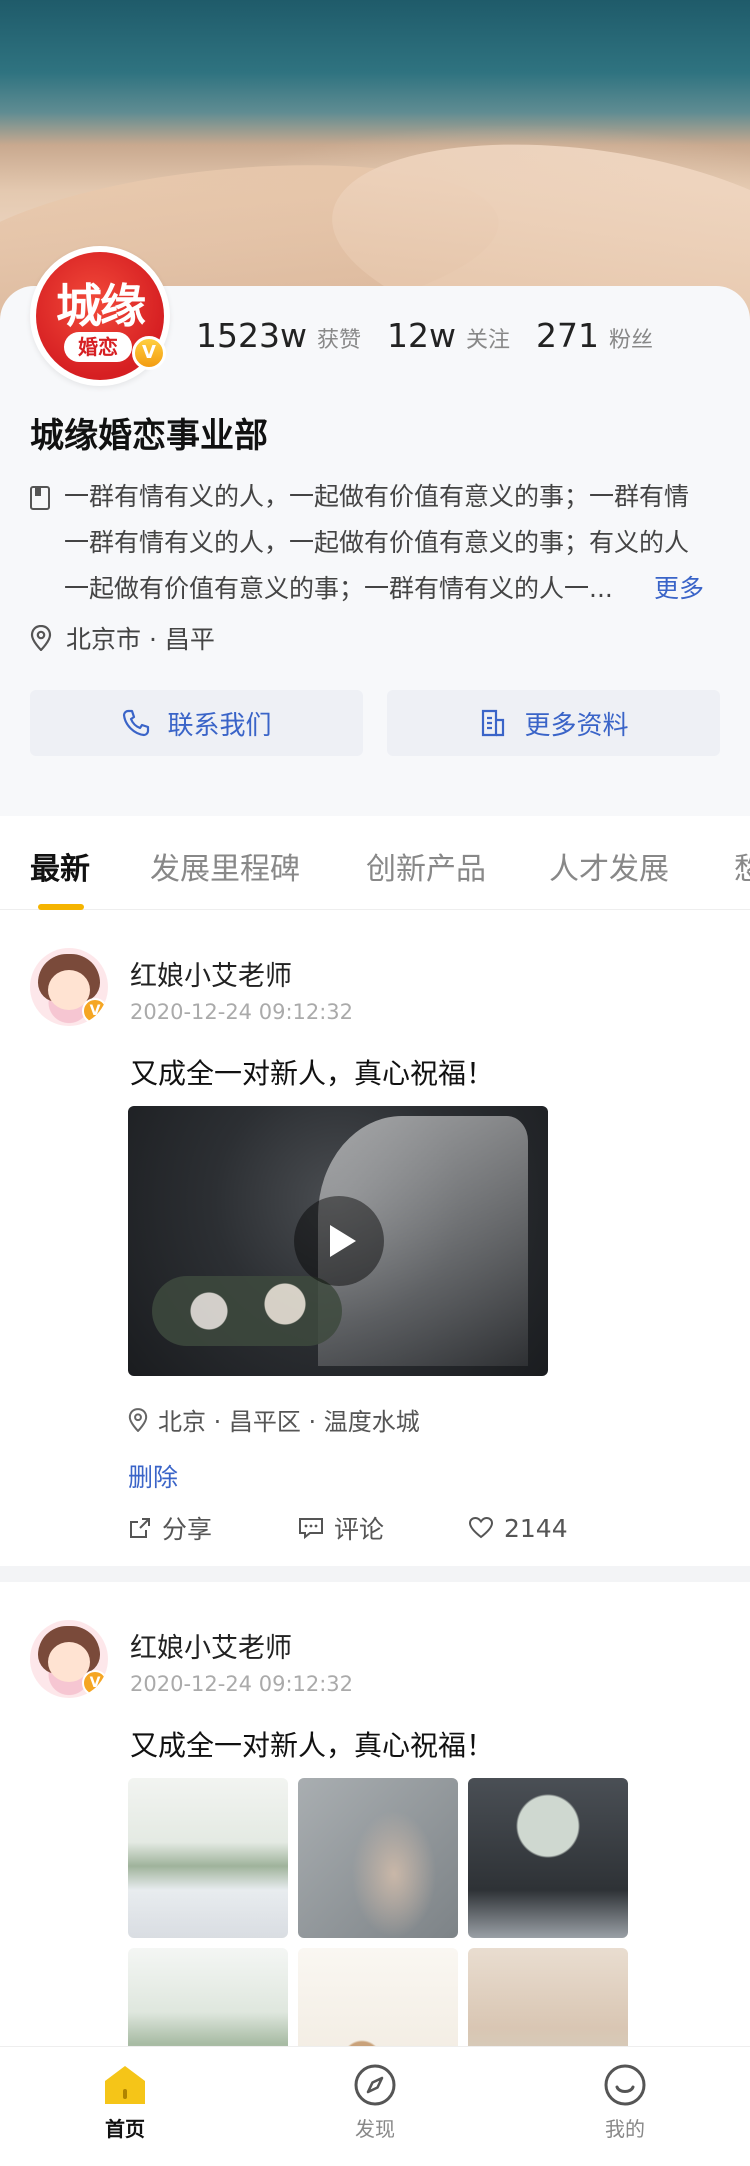 The width and height of the screenshot is (750, 2166). What do you see at coordinates (631, 340) in the screenshot?
I see `stat-label: 粉丝` at bounding box center [631, 340].